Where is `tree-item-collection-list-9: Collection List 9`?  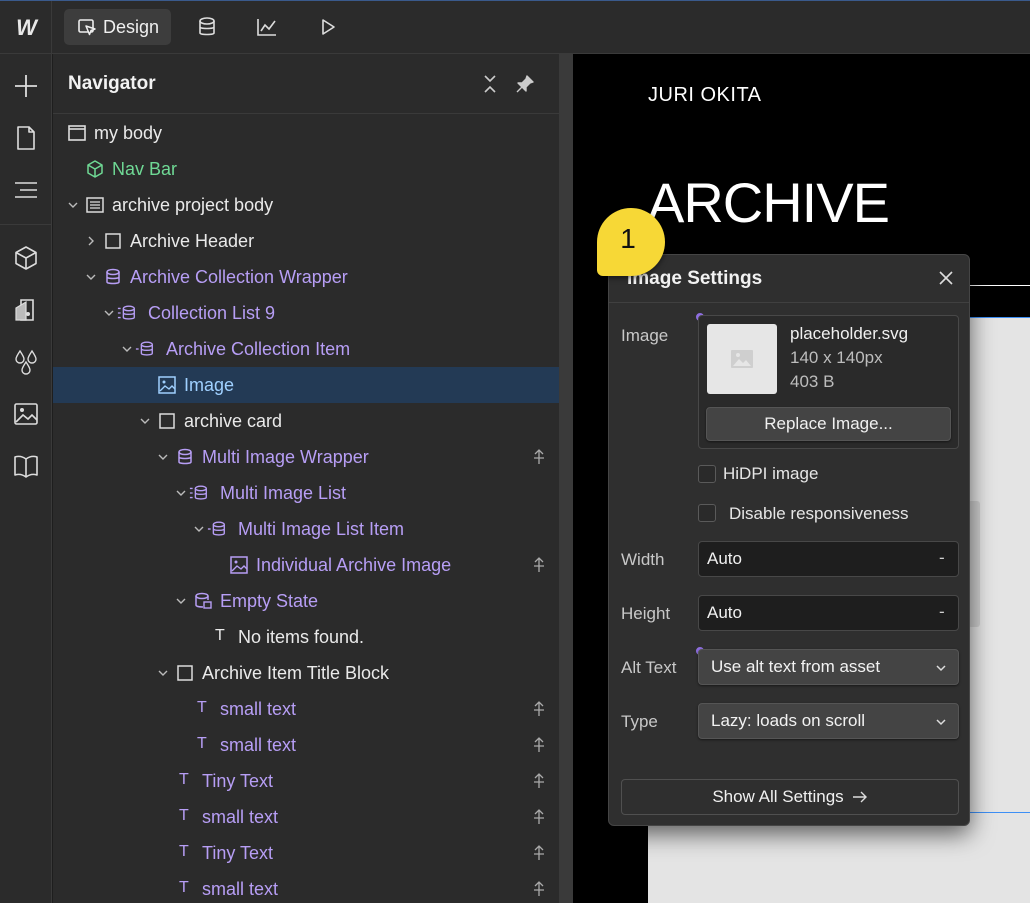
tree-item-collection-list-9: Collection List 9 is located at coordinates (306, 313).